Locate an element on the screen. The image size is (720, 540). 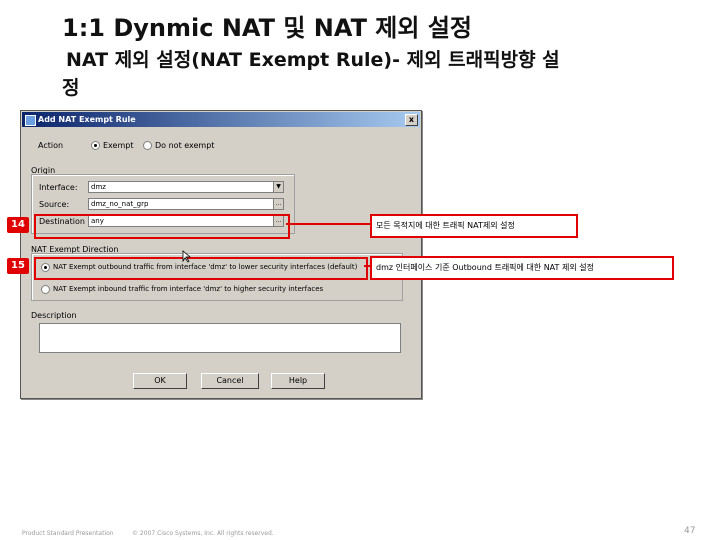
callout-annotation-14: 모든 목적지에 대한 트래픽 NAT제외 설정 is located at coordinates (474, 226).